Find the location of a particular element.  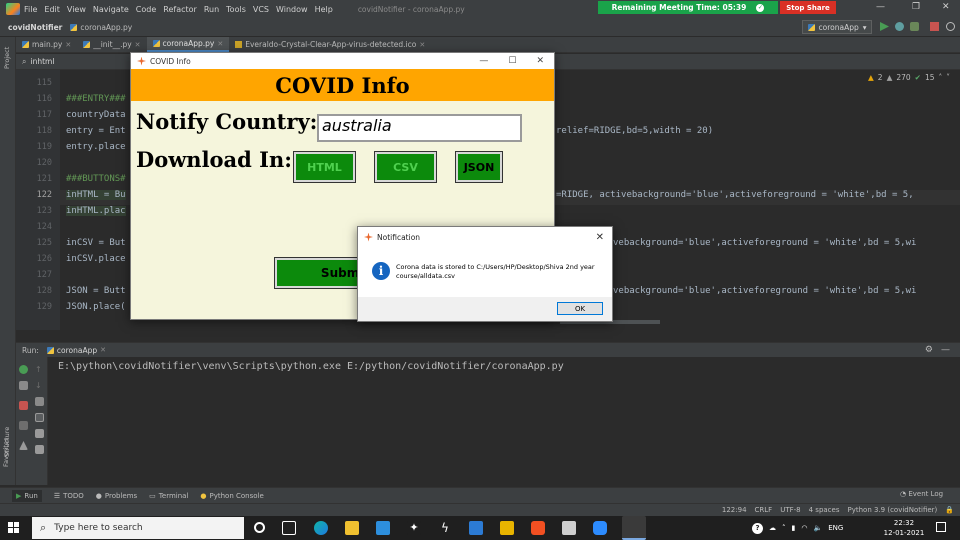

lightning-icon: ϟ is located at coordinates (445, 528).